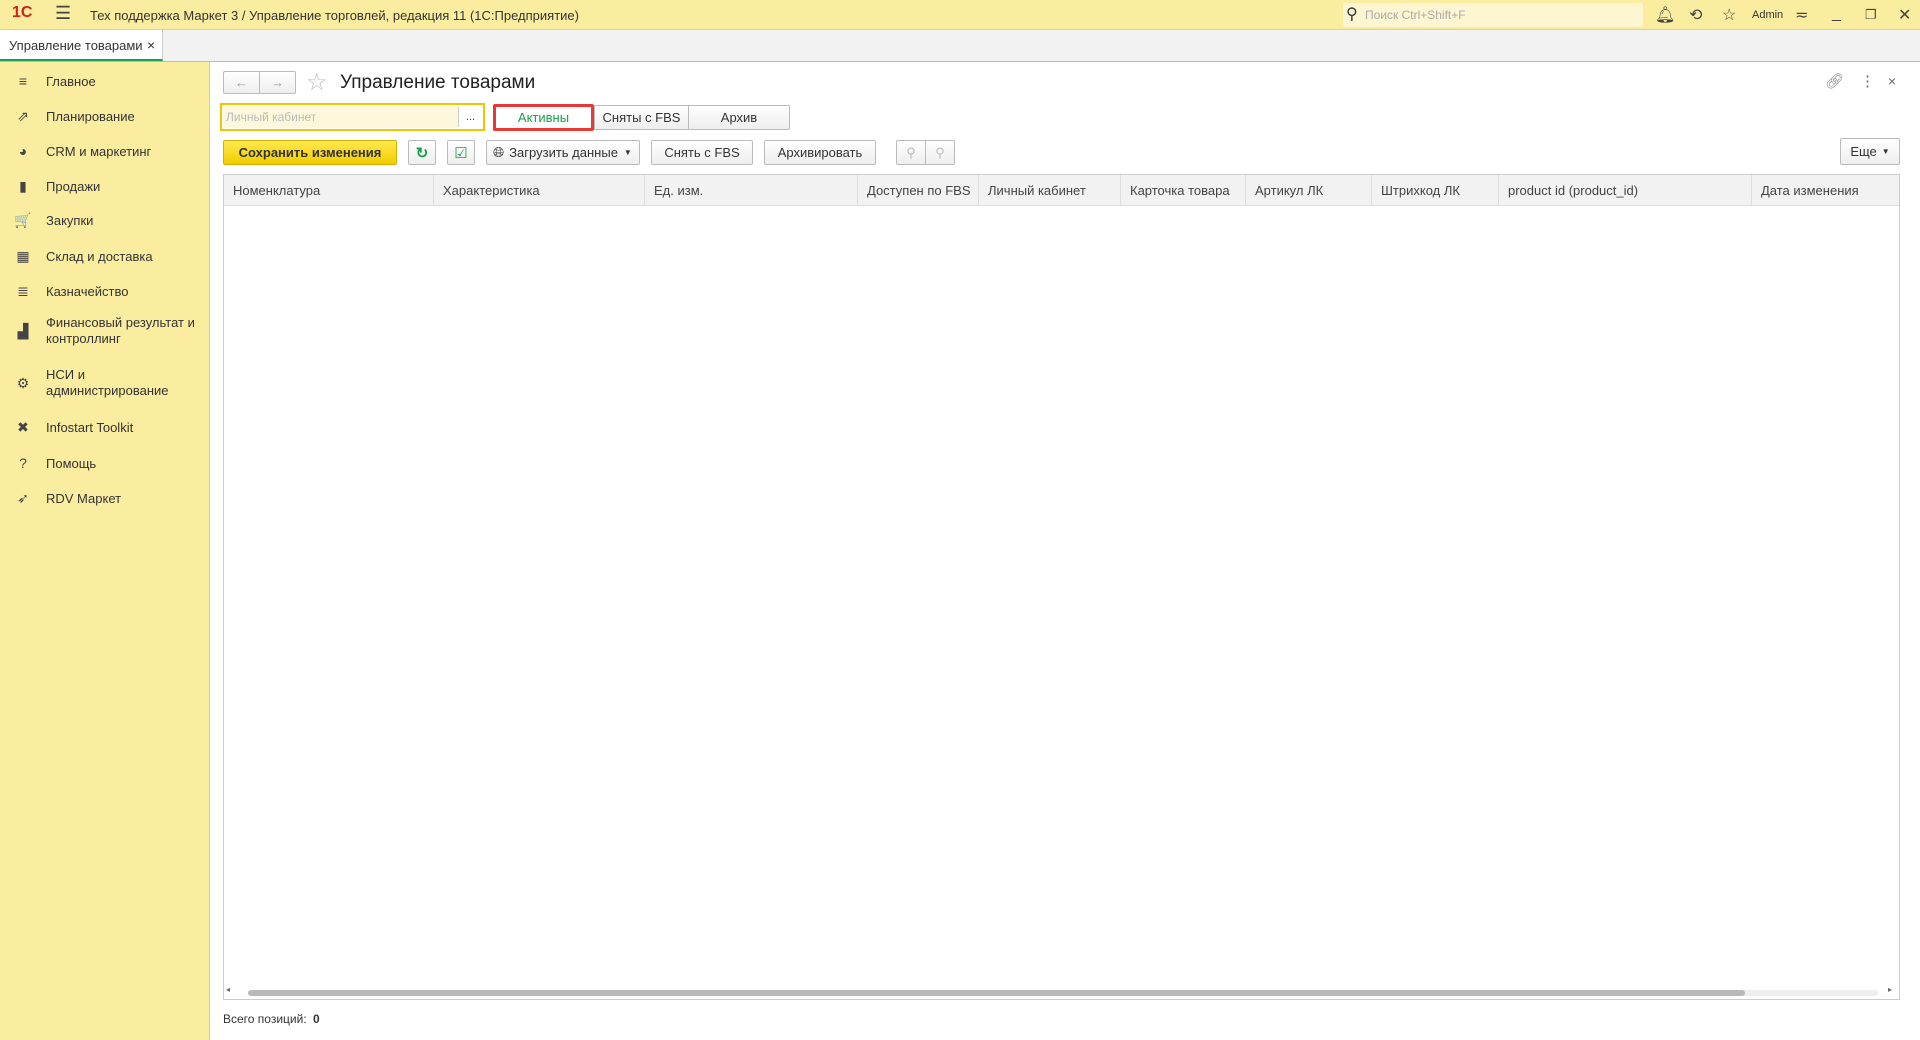 The height and width of the screenshot is (1040, 1920). I want to click on load-data-button: 🌐︎ Загрузить данные ▼, so click(563, 152).